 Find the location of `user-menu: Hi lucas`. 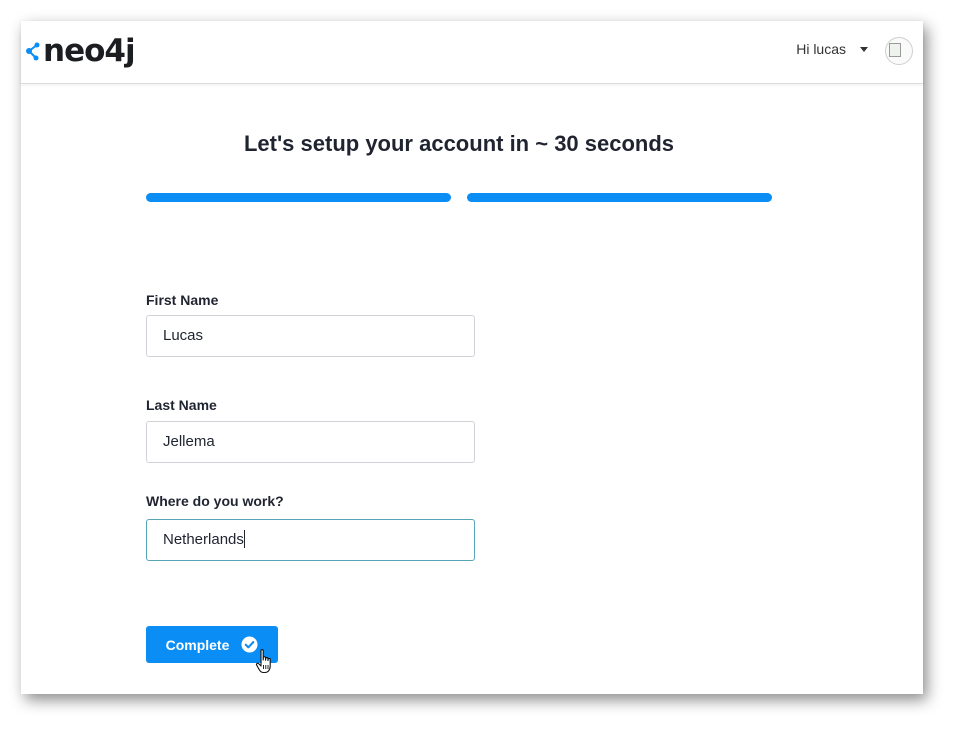

user-menu: Hi lucas is located at coordinates (832, 49).